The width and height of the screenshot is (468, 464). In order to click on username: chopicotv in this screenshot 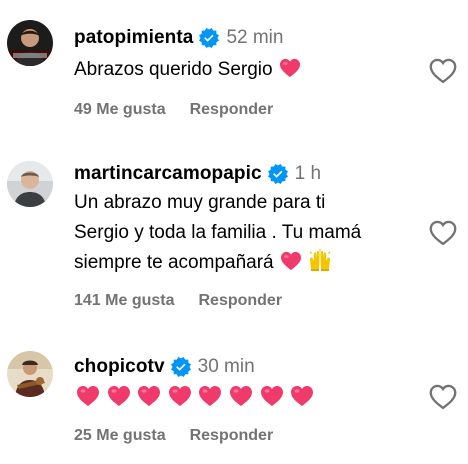, I will do `click(119, 367)`.